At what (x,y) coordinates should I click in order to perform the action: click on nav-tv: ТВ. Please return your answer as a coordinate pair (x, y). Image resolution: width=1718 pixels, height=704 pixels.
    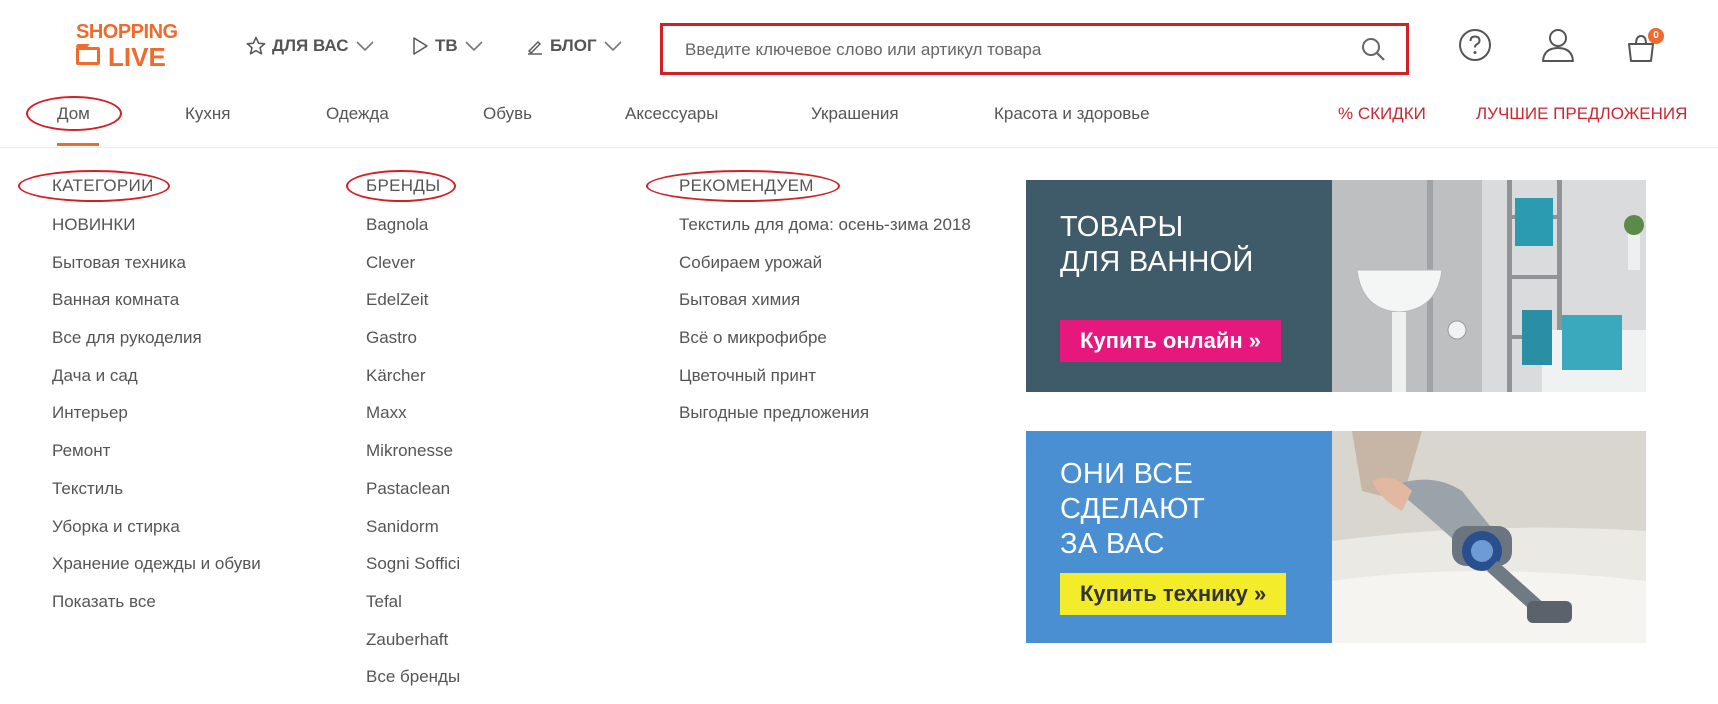
    Looking at the image, I should click on (447, 46).